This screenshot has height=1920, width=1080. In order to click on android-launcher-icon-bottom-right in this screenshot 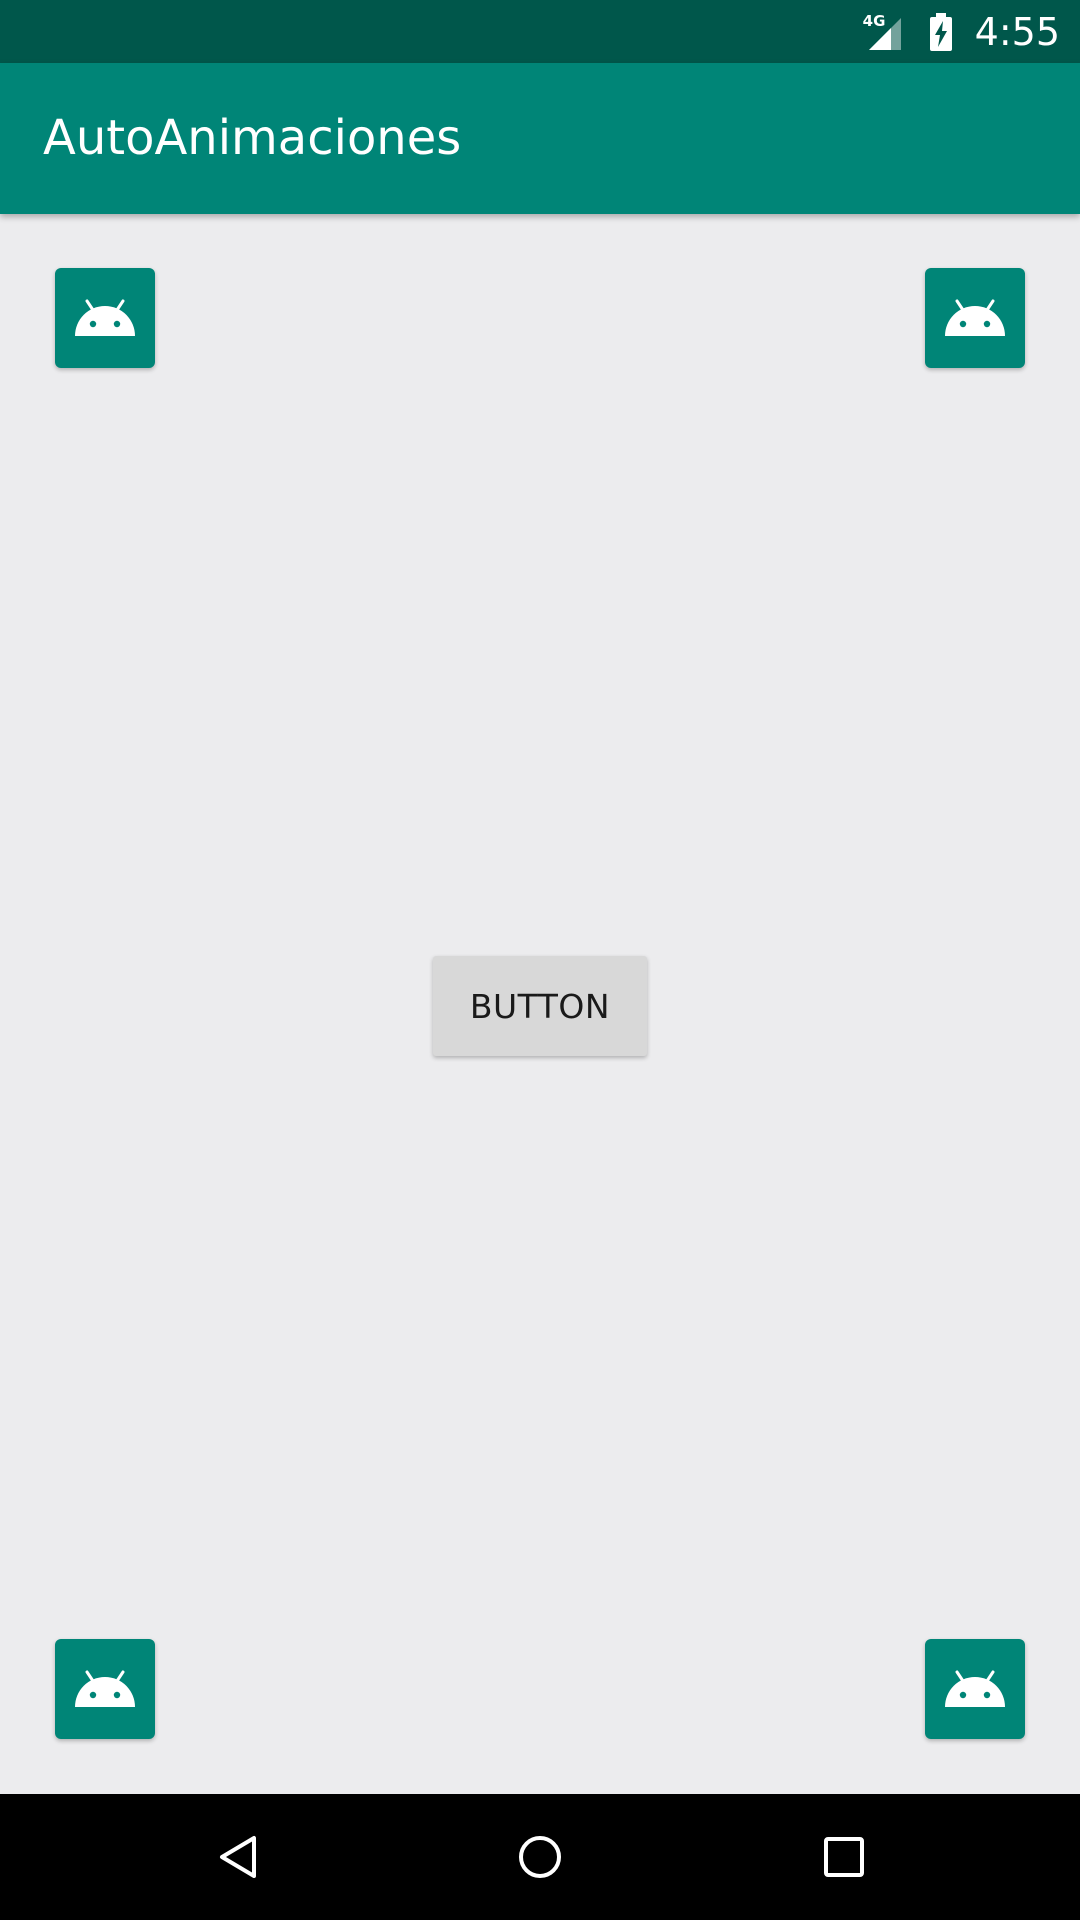, I will do `click(975, 1689)`.